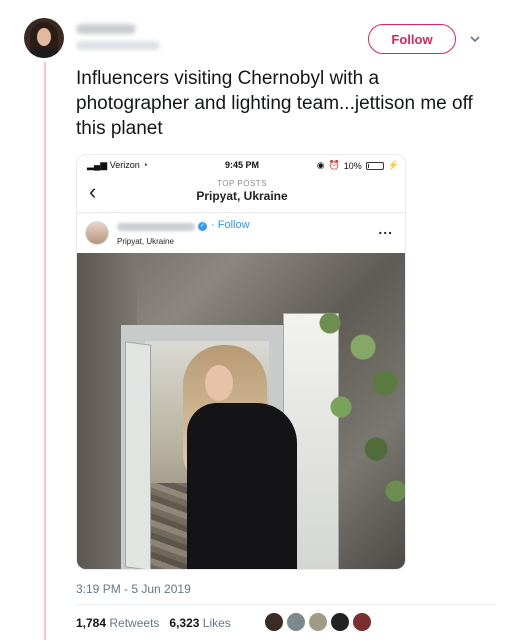 The image size is (508, 640). What do you see at coordinates (184, 623) in the screenshot?
I see `likes-count: 6,323` at bounding box center [184, 623].